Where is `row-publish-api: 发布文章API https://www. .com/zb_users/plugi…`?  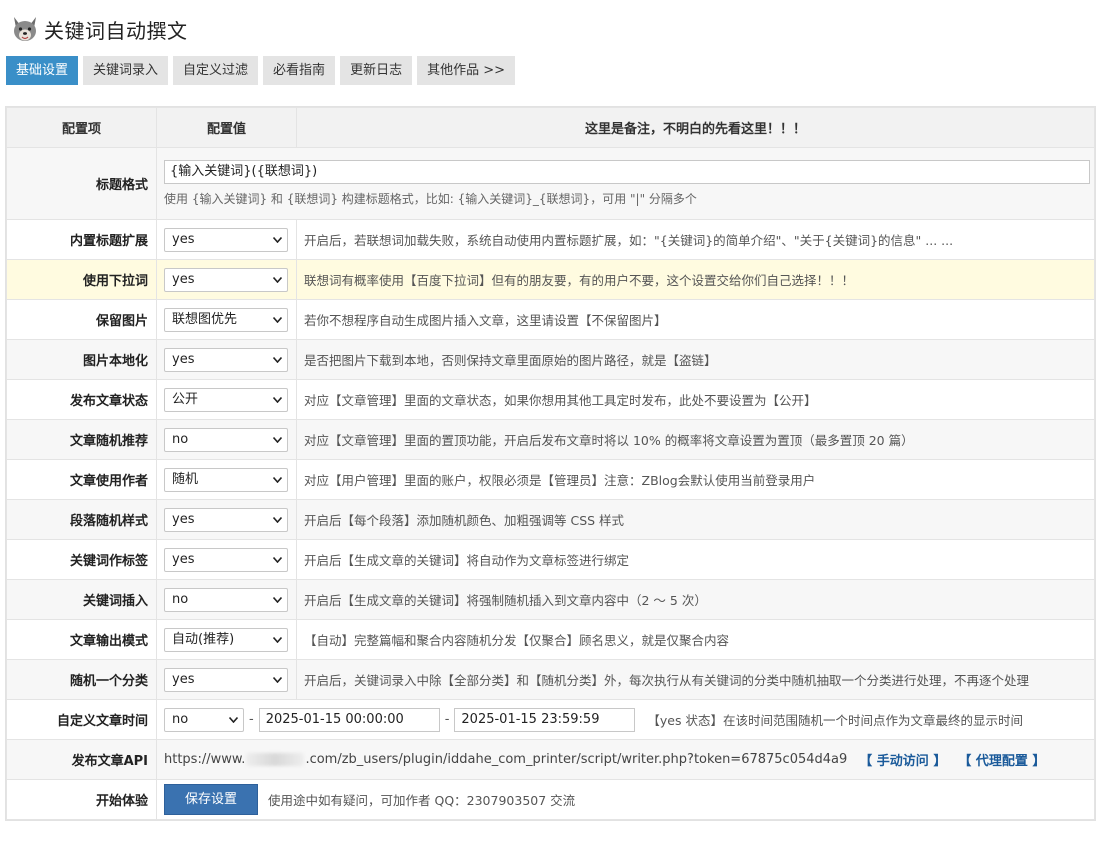 row-publish-api: 发布文章API https://www. .com/zb_users/plugi… is located at coordinates (550, 759).